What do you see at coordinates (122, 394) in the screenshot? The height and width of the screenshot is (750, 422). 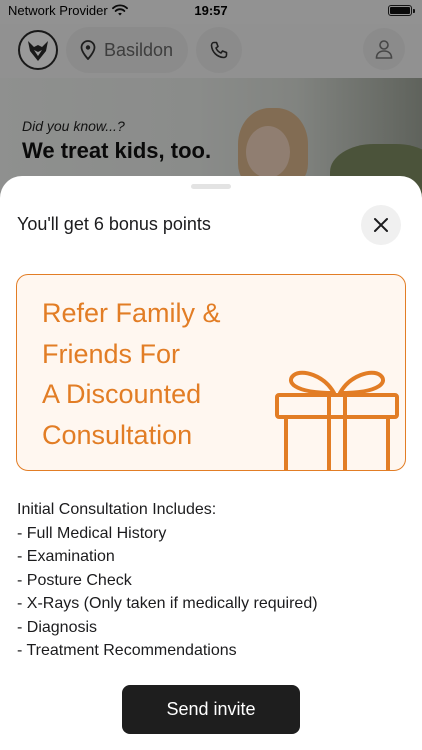 I see `promo-line: A Discounted` at bounding box center [122, 394].